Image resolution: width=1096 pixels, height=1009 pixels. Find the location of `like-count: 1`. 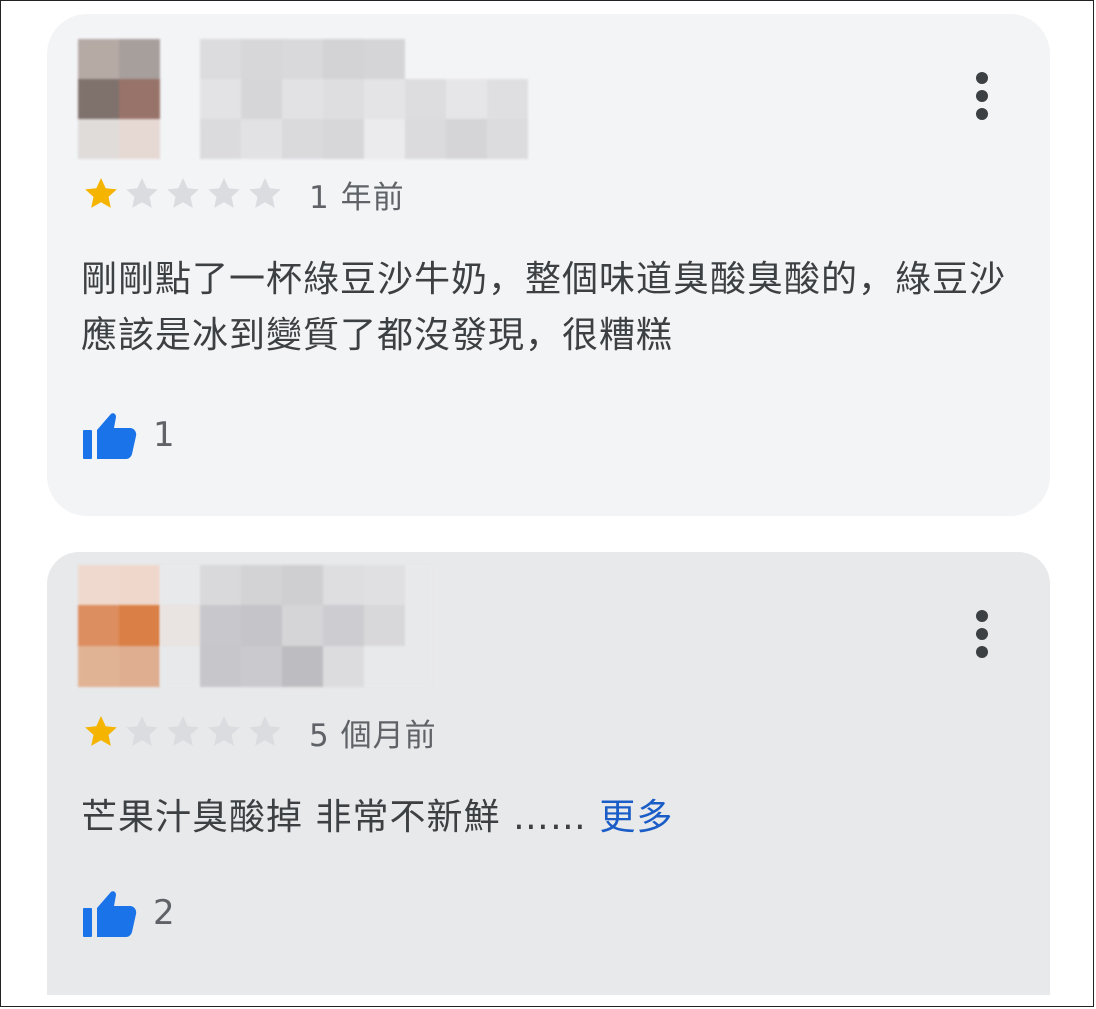

like-count: 1 is located at coordinates (164, 435).